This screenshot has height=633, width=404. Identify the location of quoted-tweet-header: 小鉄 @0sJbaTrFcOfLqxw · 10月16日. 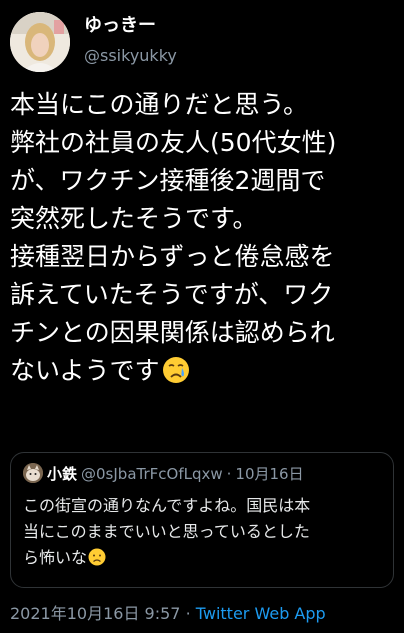
(206, 474).